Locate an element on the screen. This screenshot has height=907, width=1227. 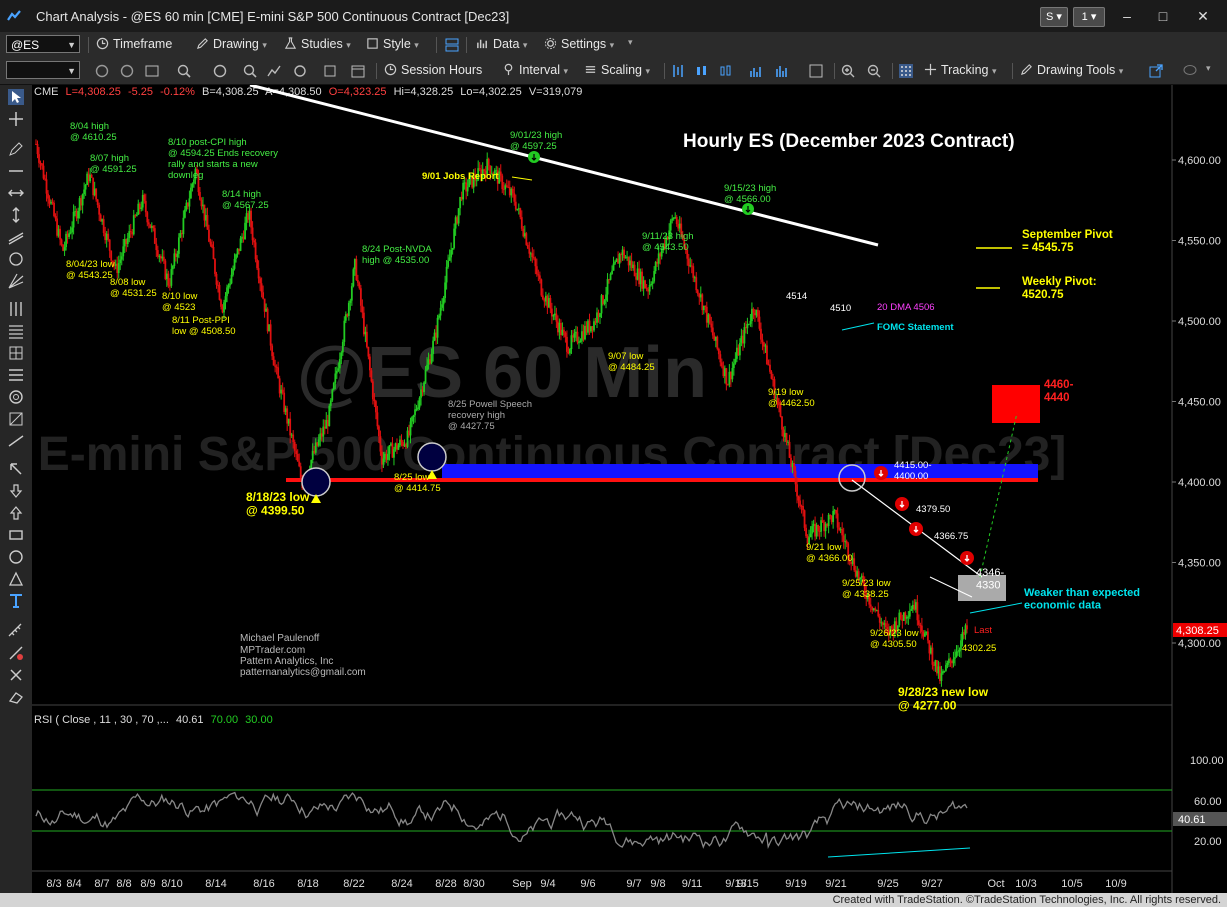
refresh-alt-icon is located at coordinates (127, 71).